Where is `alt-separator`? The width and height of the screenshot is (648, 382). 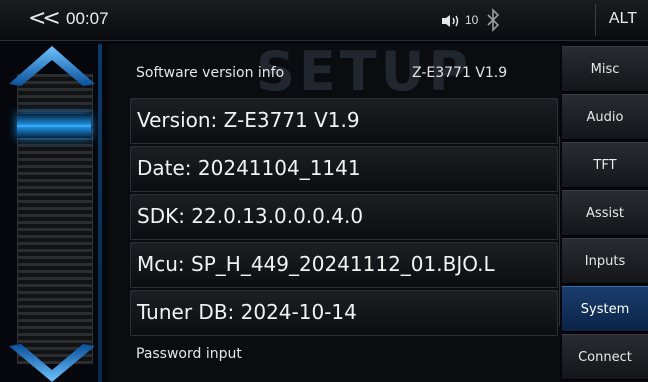 alt-separator is located at coordinates (595, 20).